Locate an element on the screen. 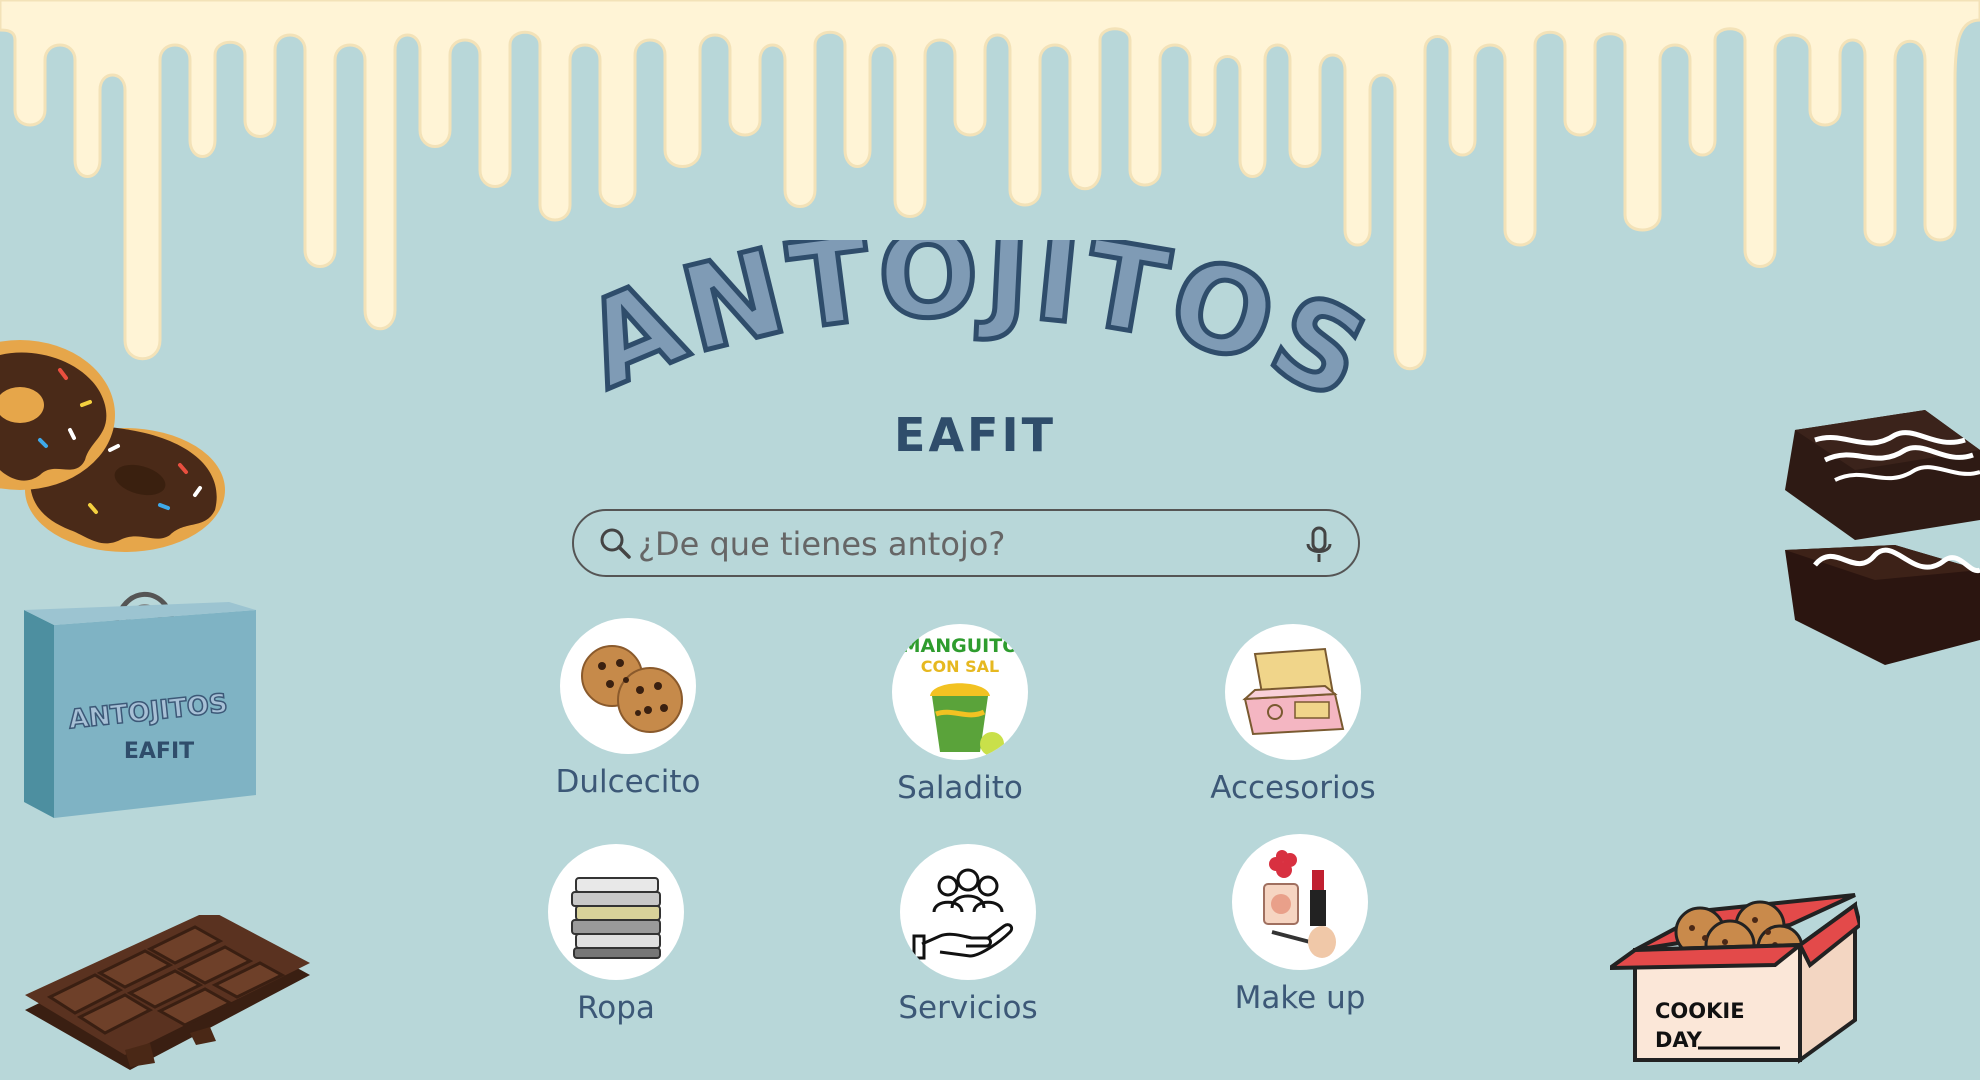 The width and height of the screenshot is (1980, 1080). brand-logo: ANTOJITOS EAFIT is located at coordinates (975, 336).